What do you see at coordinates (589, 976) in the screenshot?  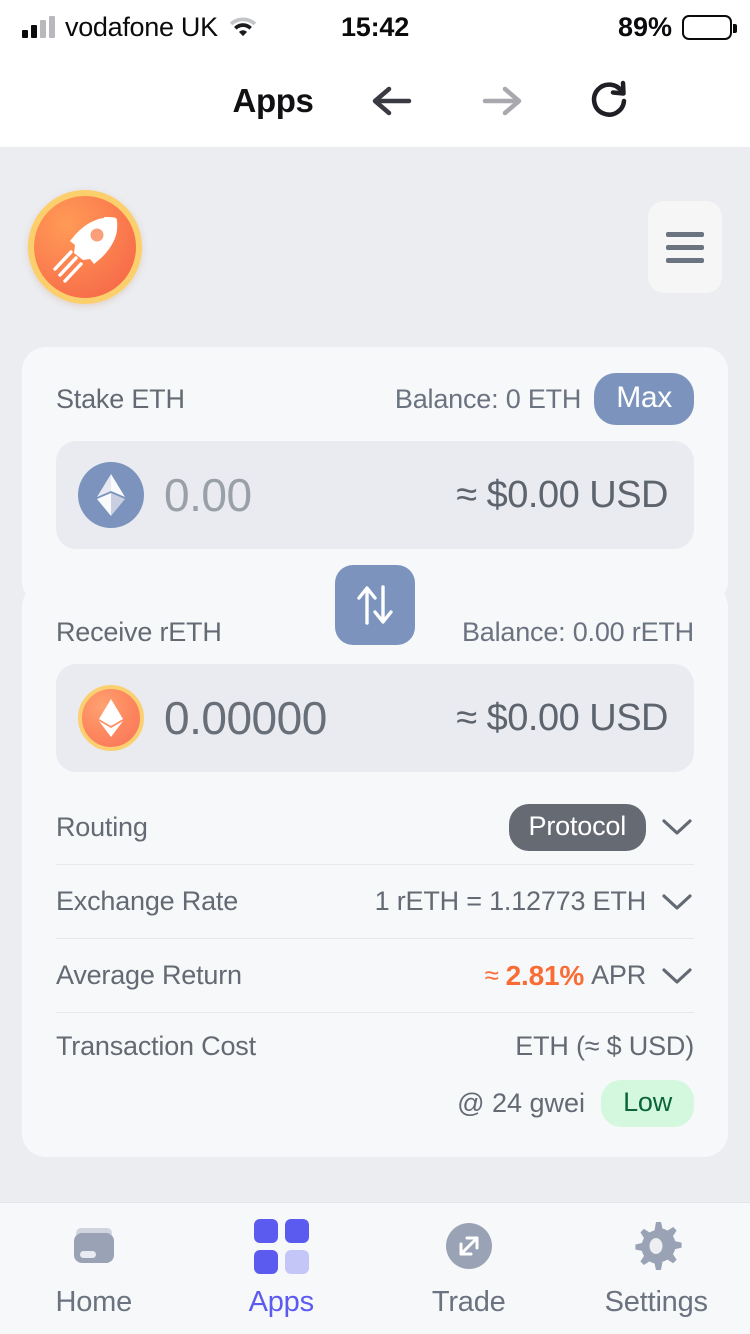 I see `average-return-value-group: ≈ 2.81% APR` at bounding box center [589, 976].